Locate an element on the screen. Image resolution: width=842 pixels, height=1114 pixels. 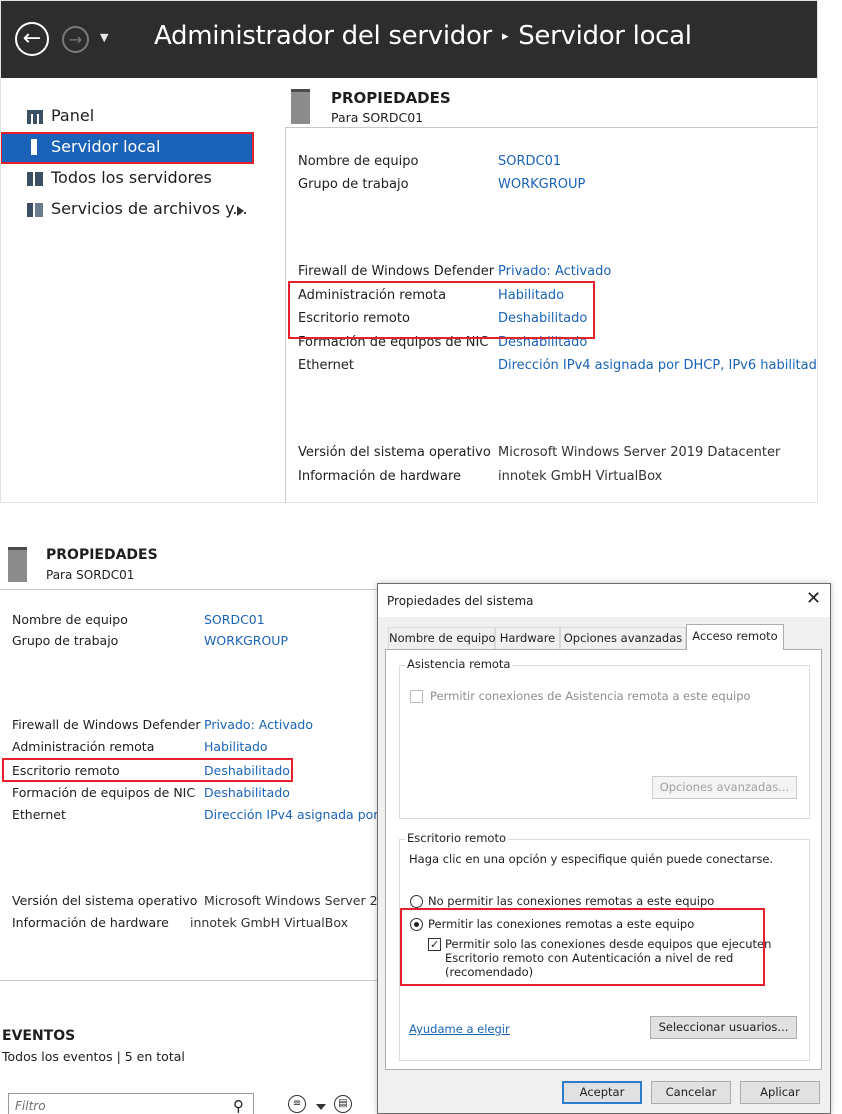
server-icon is located at coordinates (34, 147).